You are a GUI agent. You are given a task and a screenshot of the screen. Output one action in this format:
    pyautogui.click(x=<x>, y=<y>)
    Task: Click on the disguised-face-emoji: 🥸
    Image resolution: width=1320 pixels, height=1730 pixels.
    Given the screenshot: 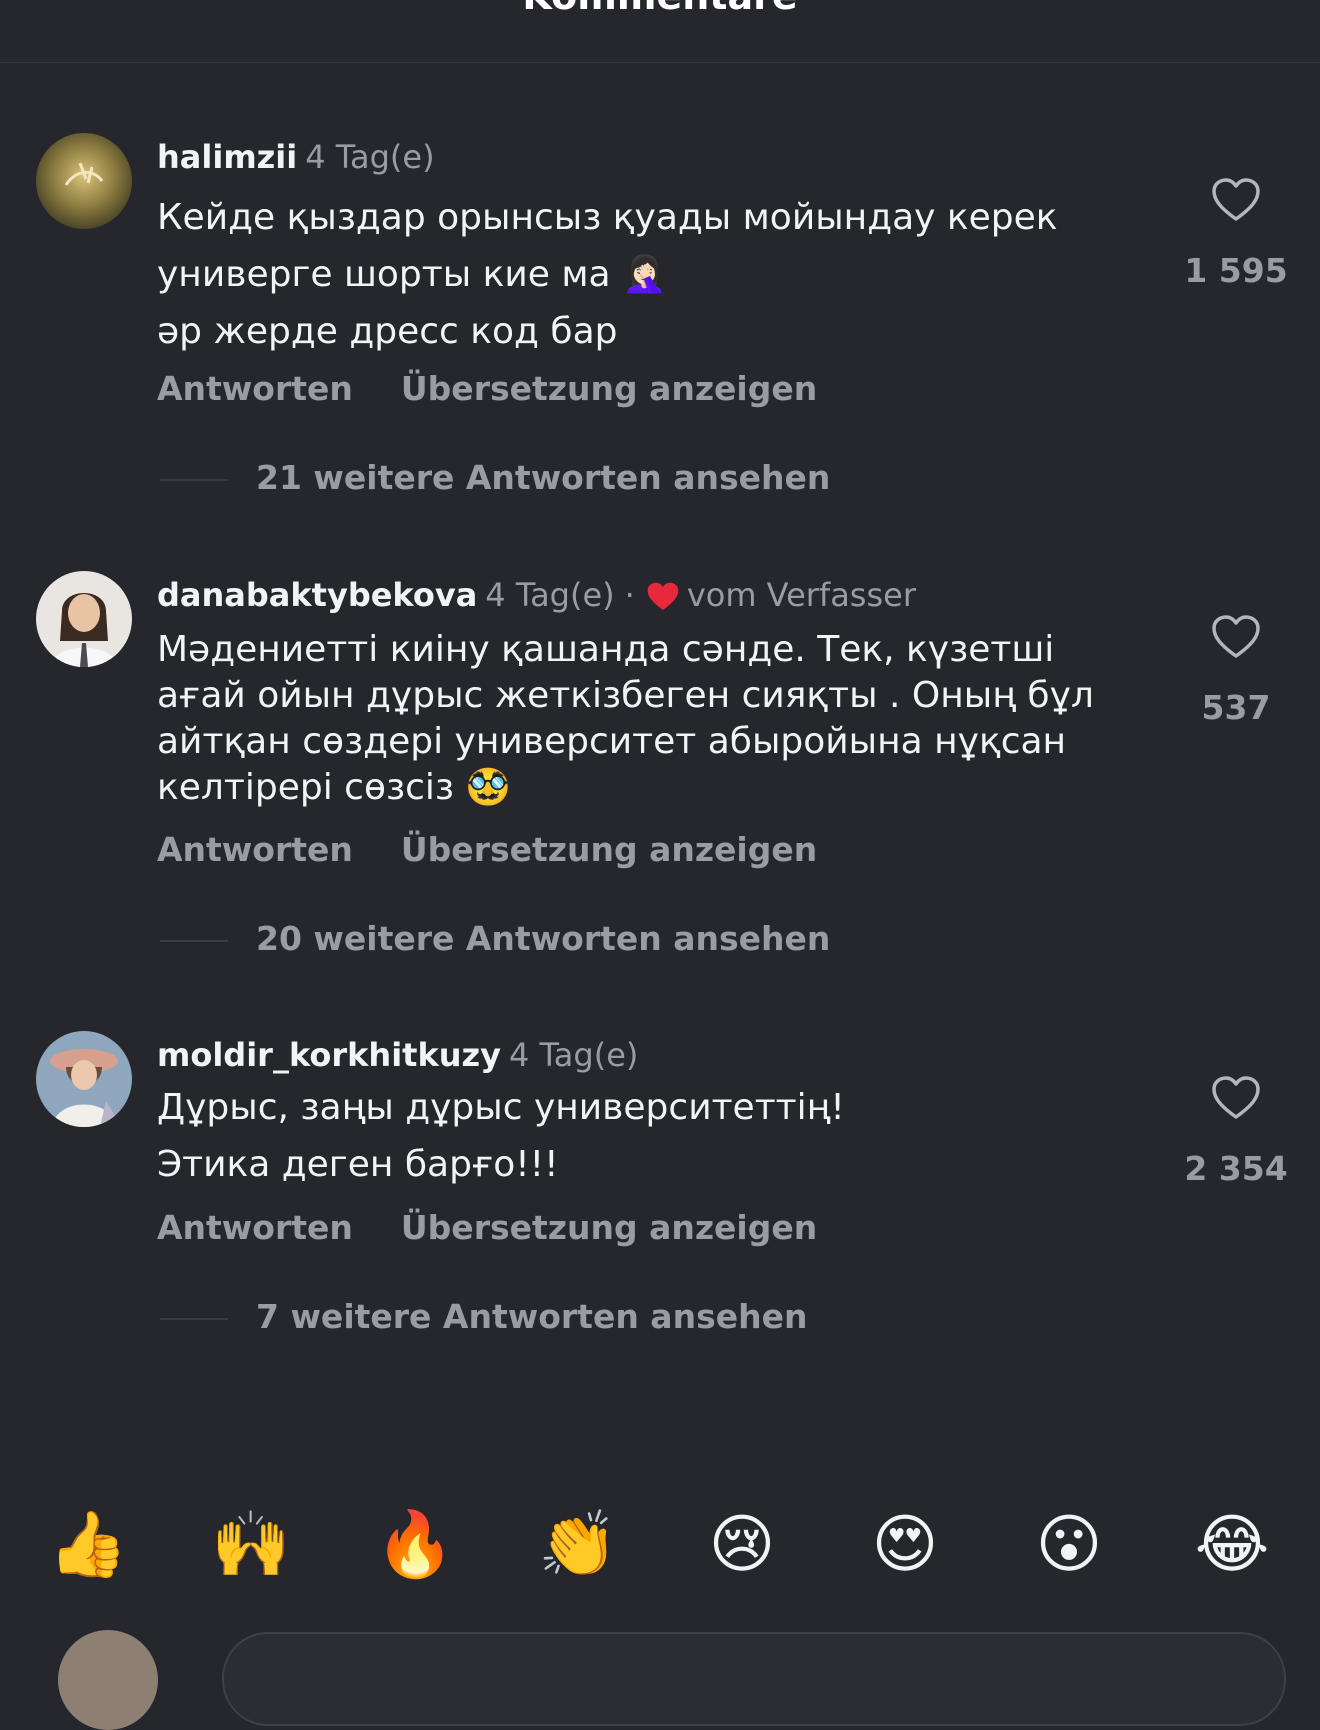 What is the action you would take?
    pyautogui.click(x=488, y=787)
    